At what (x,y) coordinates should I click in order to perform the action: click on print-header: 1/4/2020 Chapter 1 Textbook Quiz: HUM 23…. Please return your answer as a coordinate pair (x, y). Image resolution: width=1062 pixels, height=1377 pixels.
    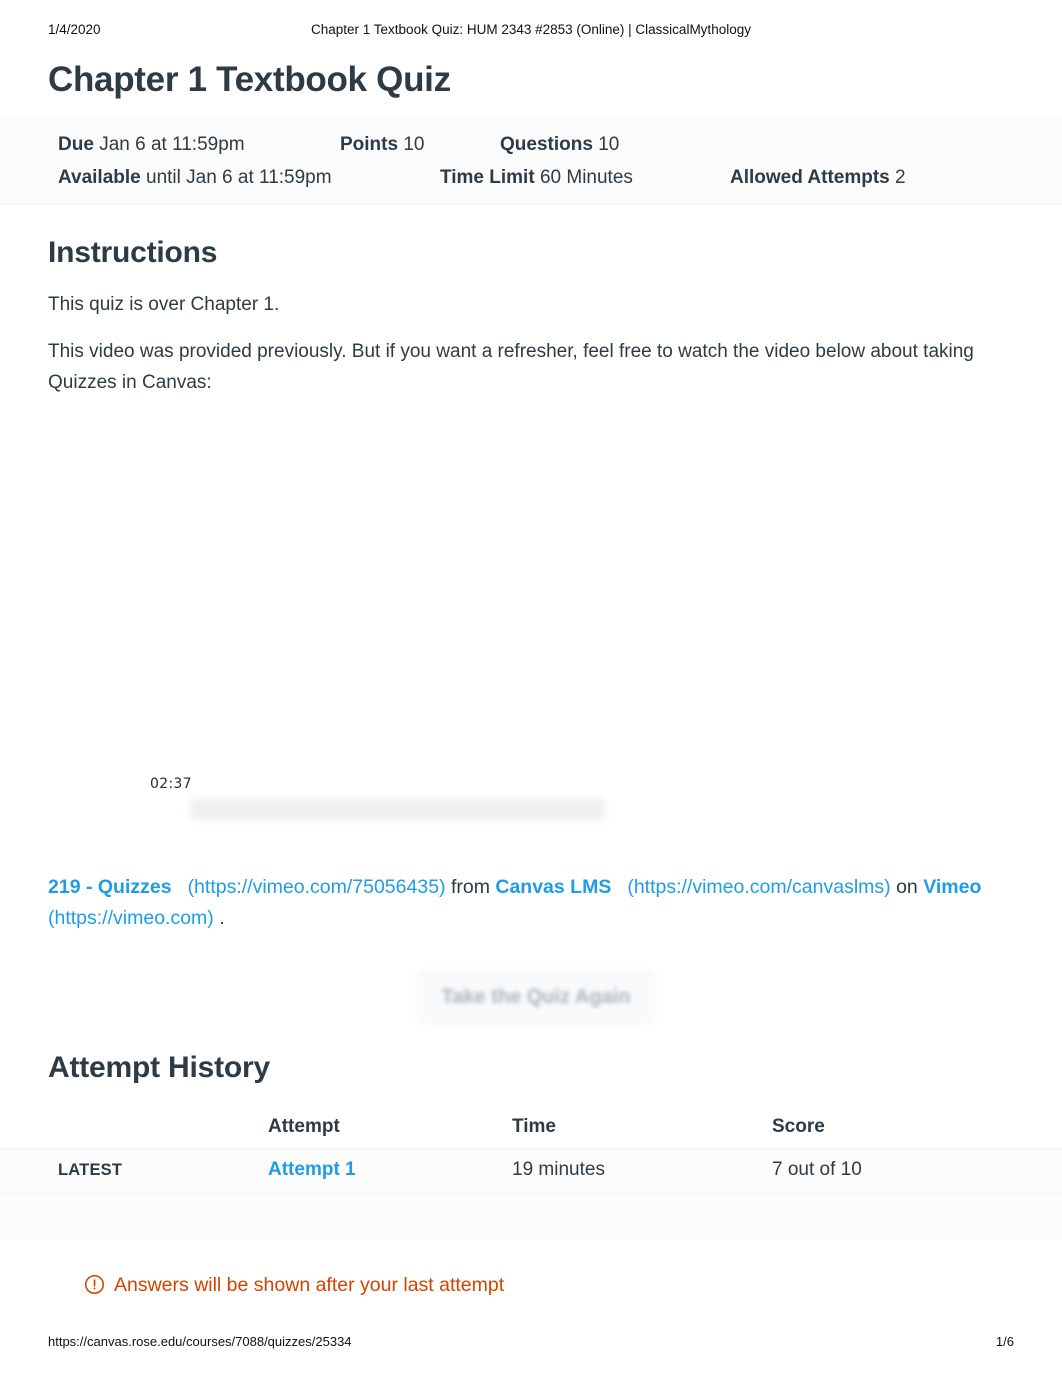
    Looking at the image, I should click on (531, 32).